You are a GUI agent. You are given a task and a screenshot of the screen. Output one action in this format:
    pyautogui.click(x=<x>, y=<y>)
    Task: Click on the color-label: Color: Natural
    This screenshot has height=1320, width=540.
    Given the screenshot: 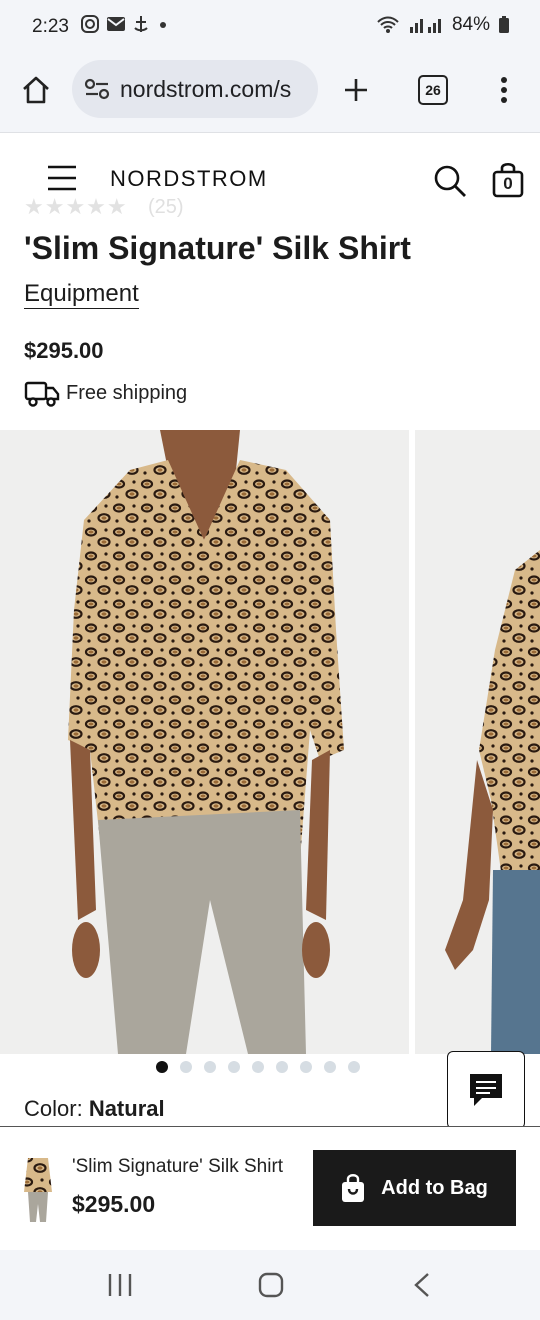 What is the action you would take?
    pyautogui.click(x=94, y=1109)
    